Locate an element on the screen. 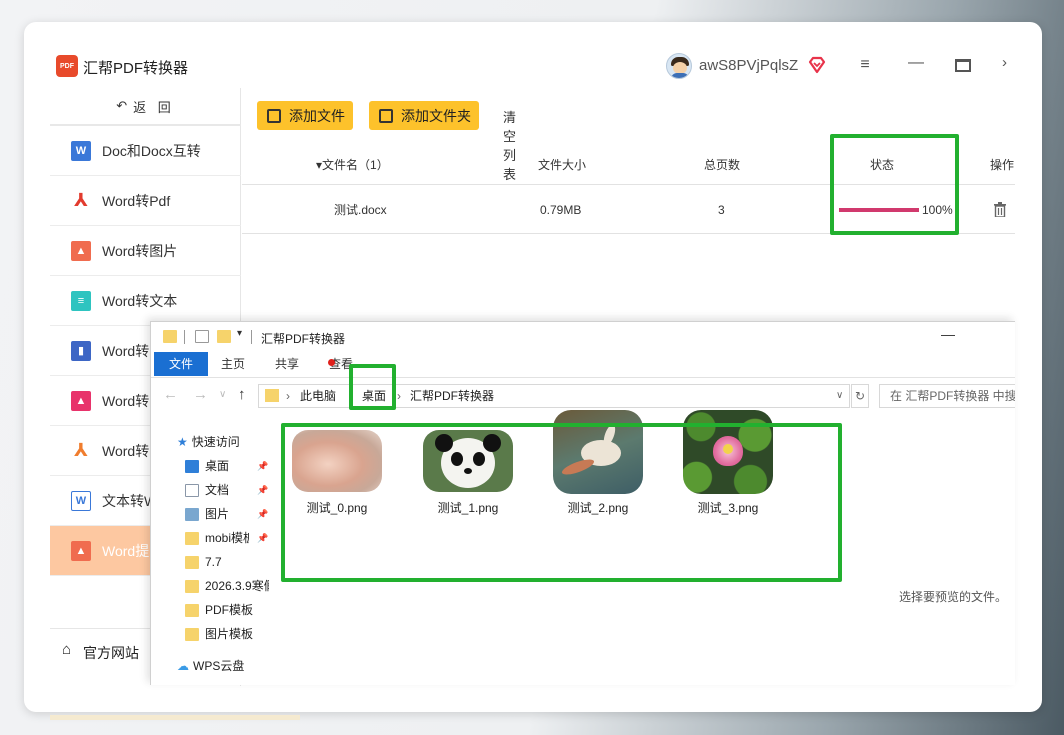  avatar is located at coordinates (679, 66).